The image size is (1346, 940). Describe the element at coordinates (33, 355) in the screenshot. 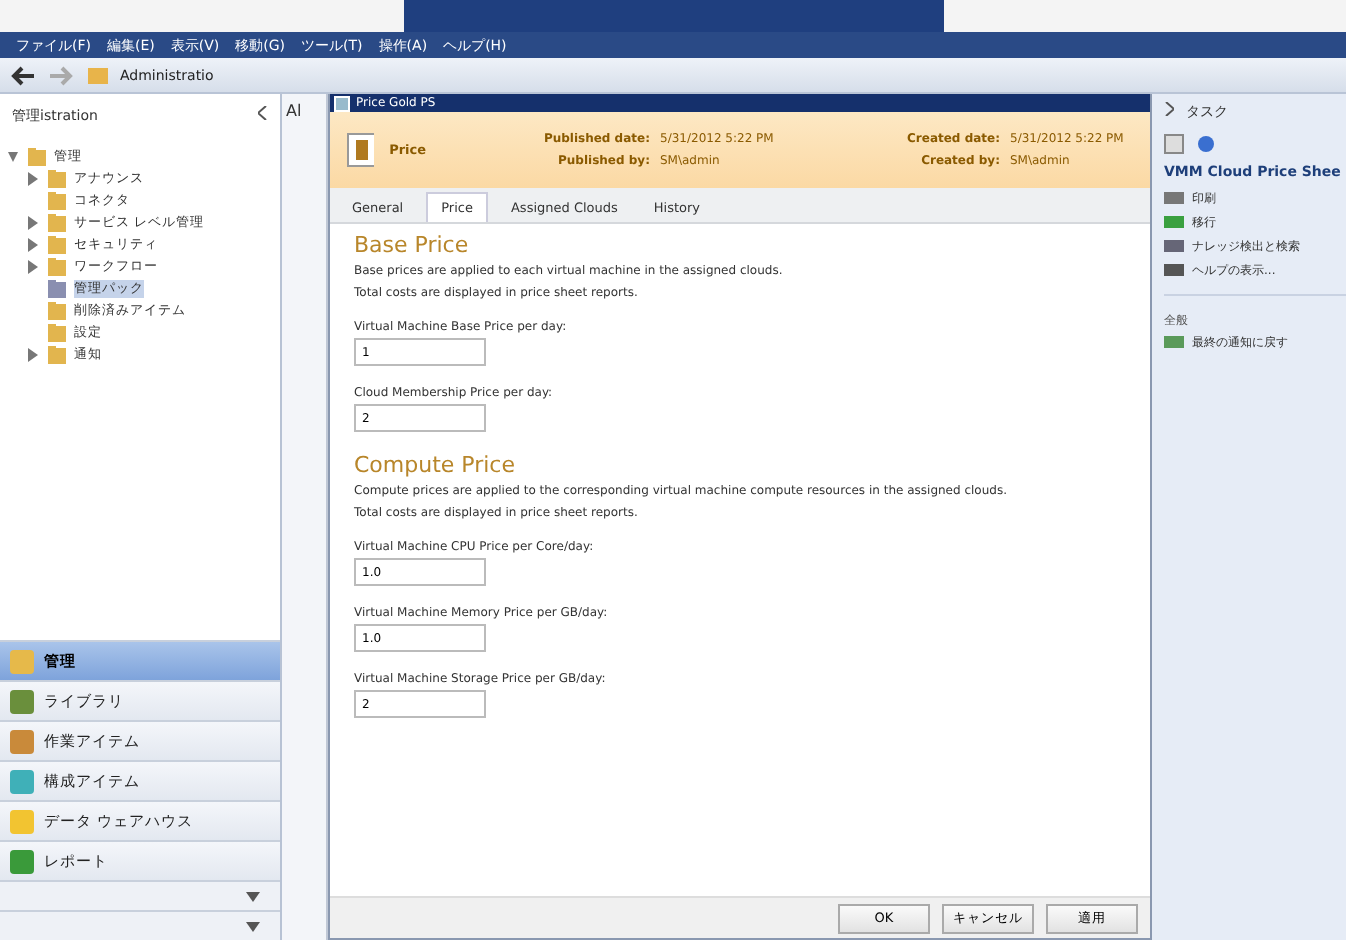

I see `expander-icon` at that location.